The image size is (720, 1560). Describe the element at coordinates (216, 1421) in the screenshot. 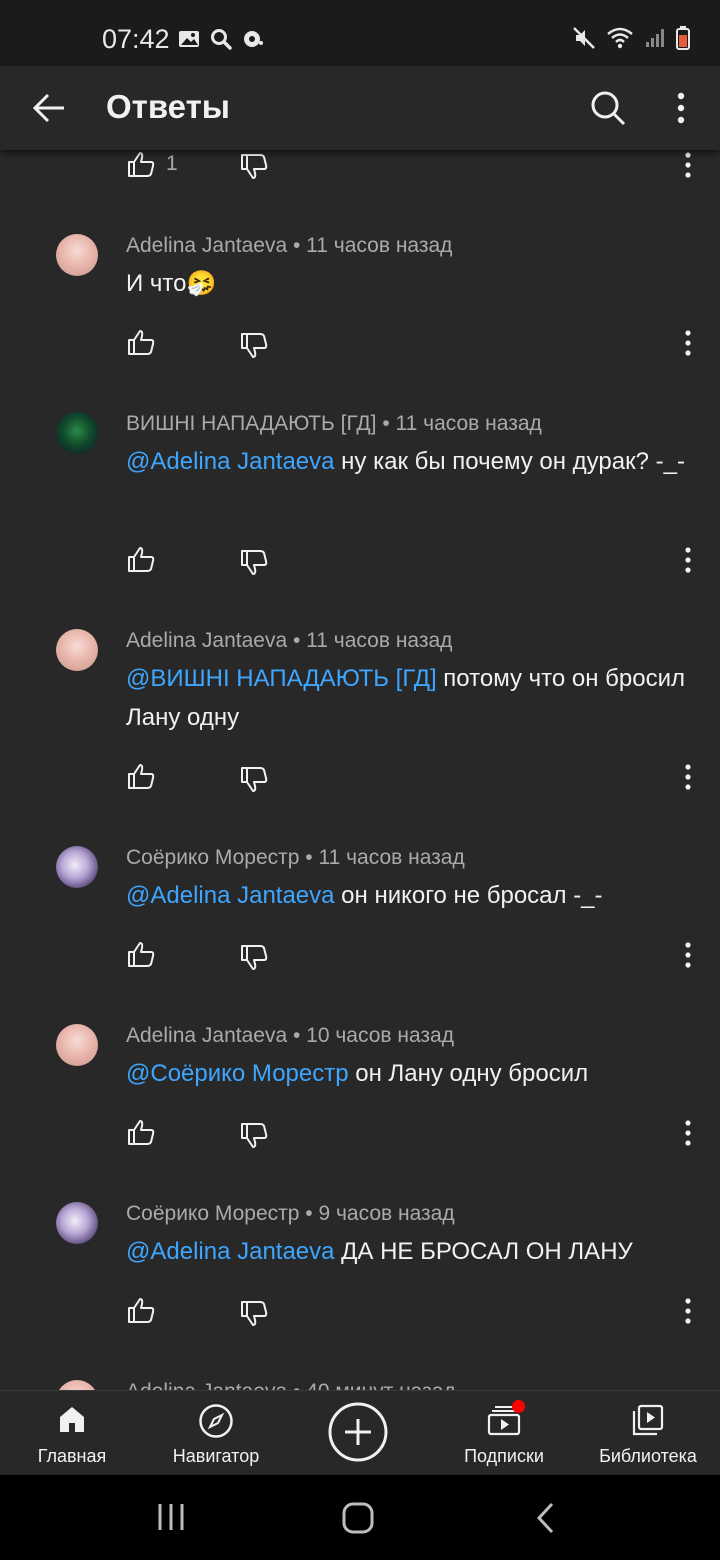

I see `compass-icon` at that location.